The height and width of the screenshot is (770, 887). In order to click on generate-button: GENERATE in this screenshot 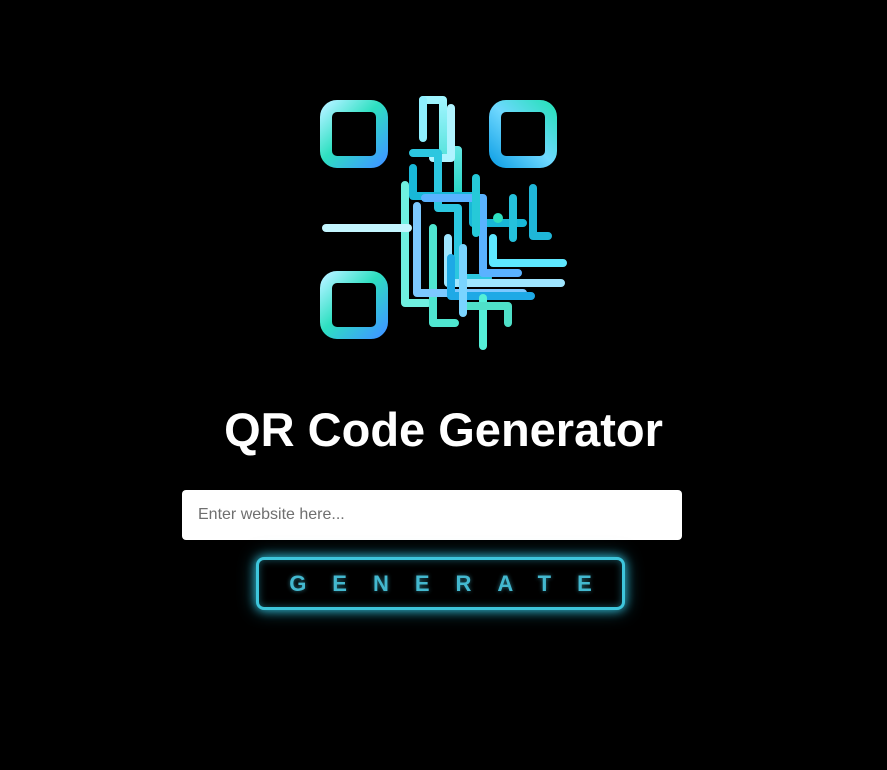, I will do `click(440, 583)`.